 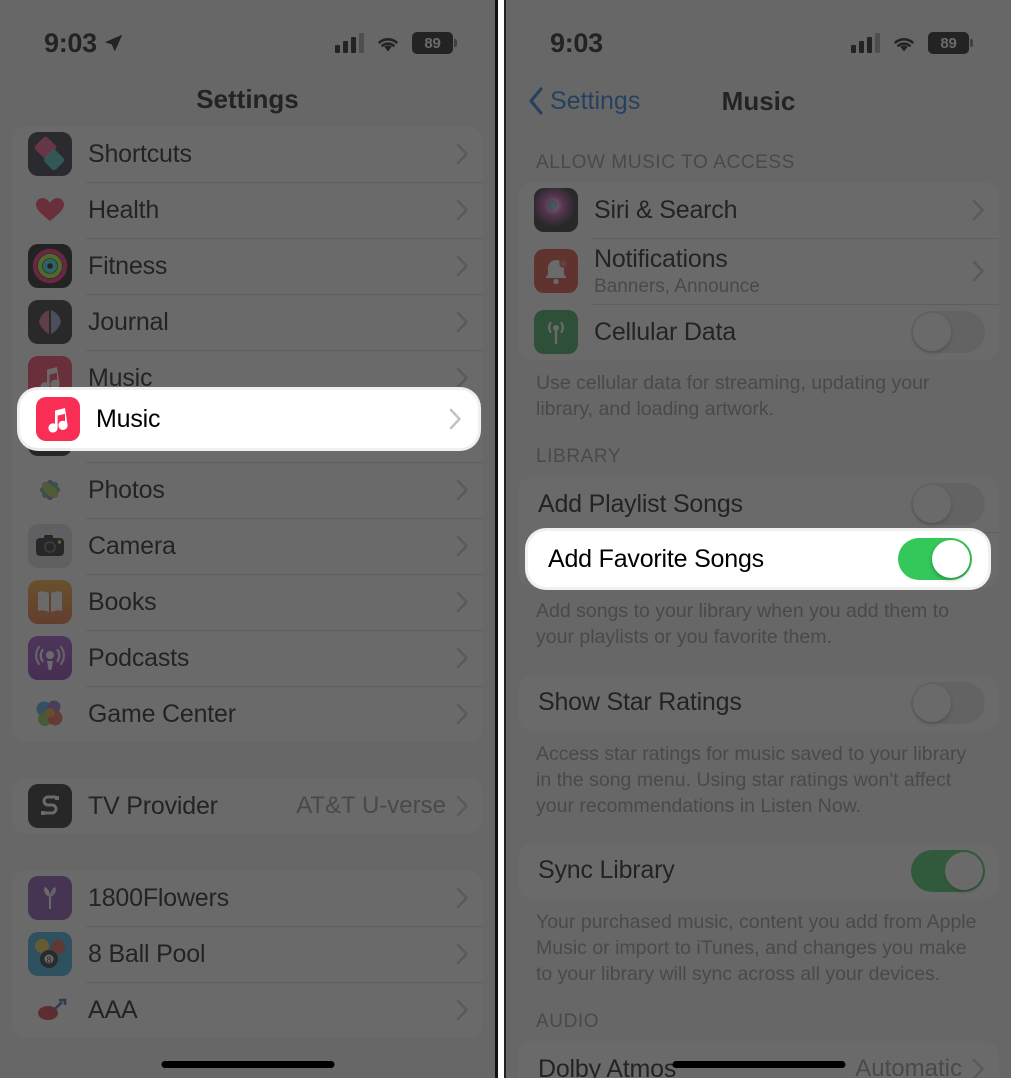 I want to click on sidebar-item-label: Shortcuts, so click(x=140, y=153).